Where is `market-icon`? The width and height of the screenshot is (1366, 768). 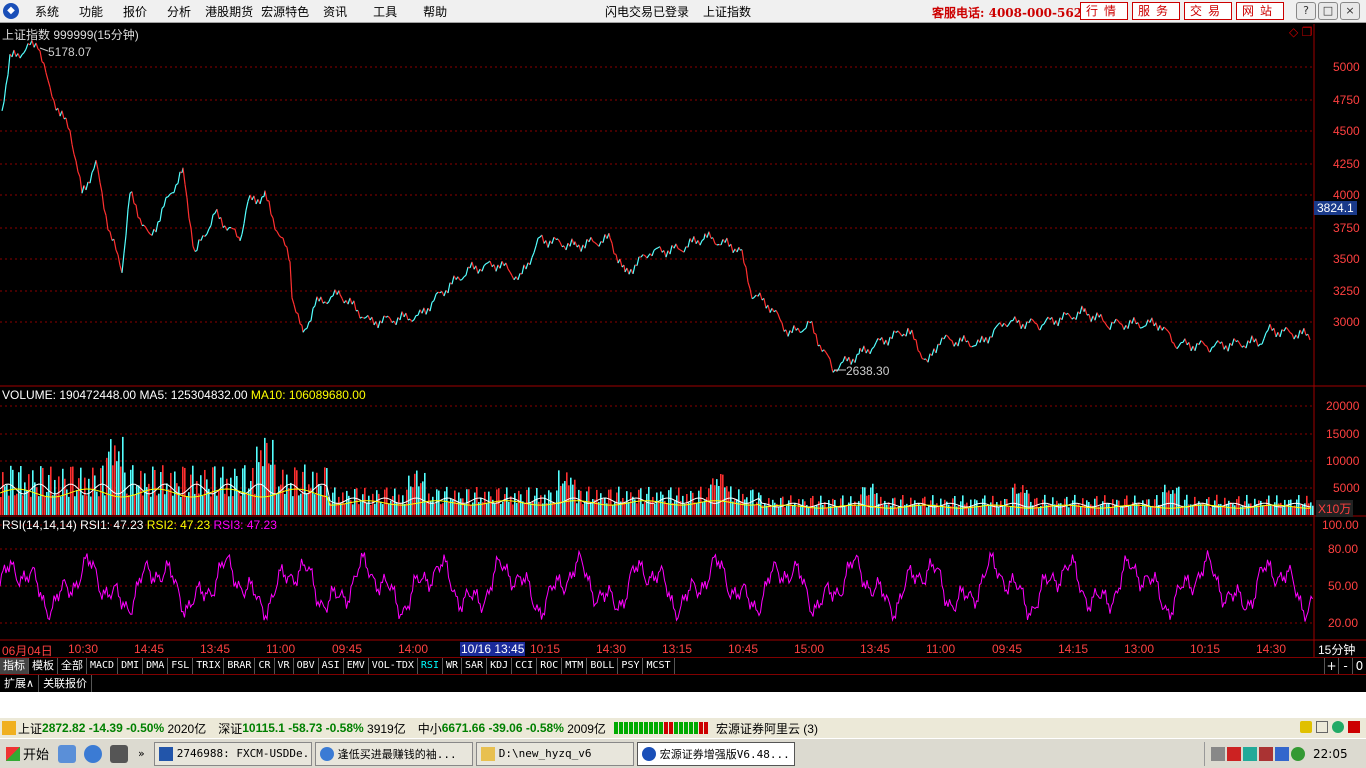
market-icon is located at coordinates (9, 728).